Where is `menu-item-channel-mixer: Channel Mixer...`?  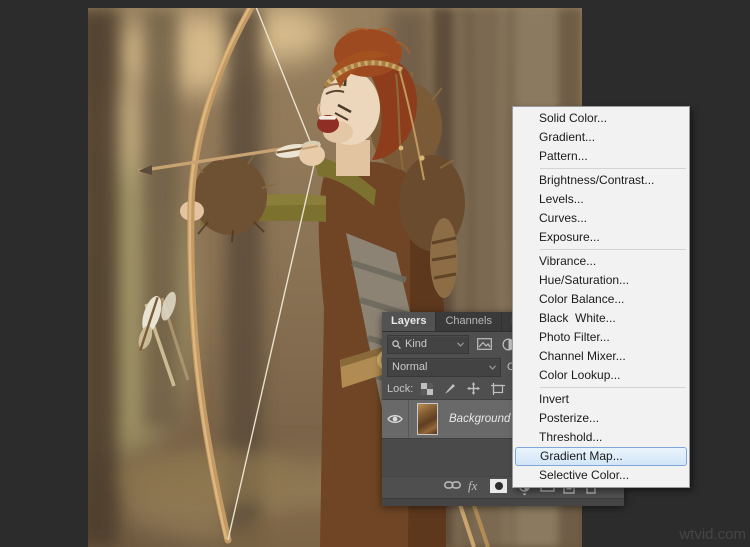 menu-item-channel-mixer: Channel Mixer... is located at coordinates (601, 356).